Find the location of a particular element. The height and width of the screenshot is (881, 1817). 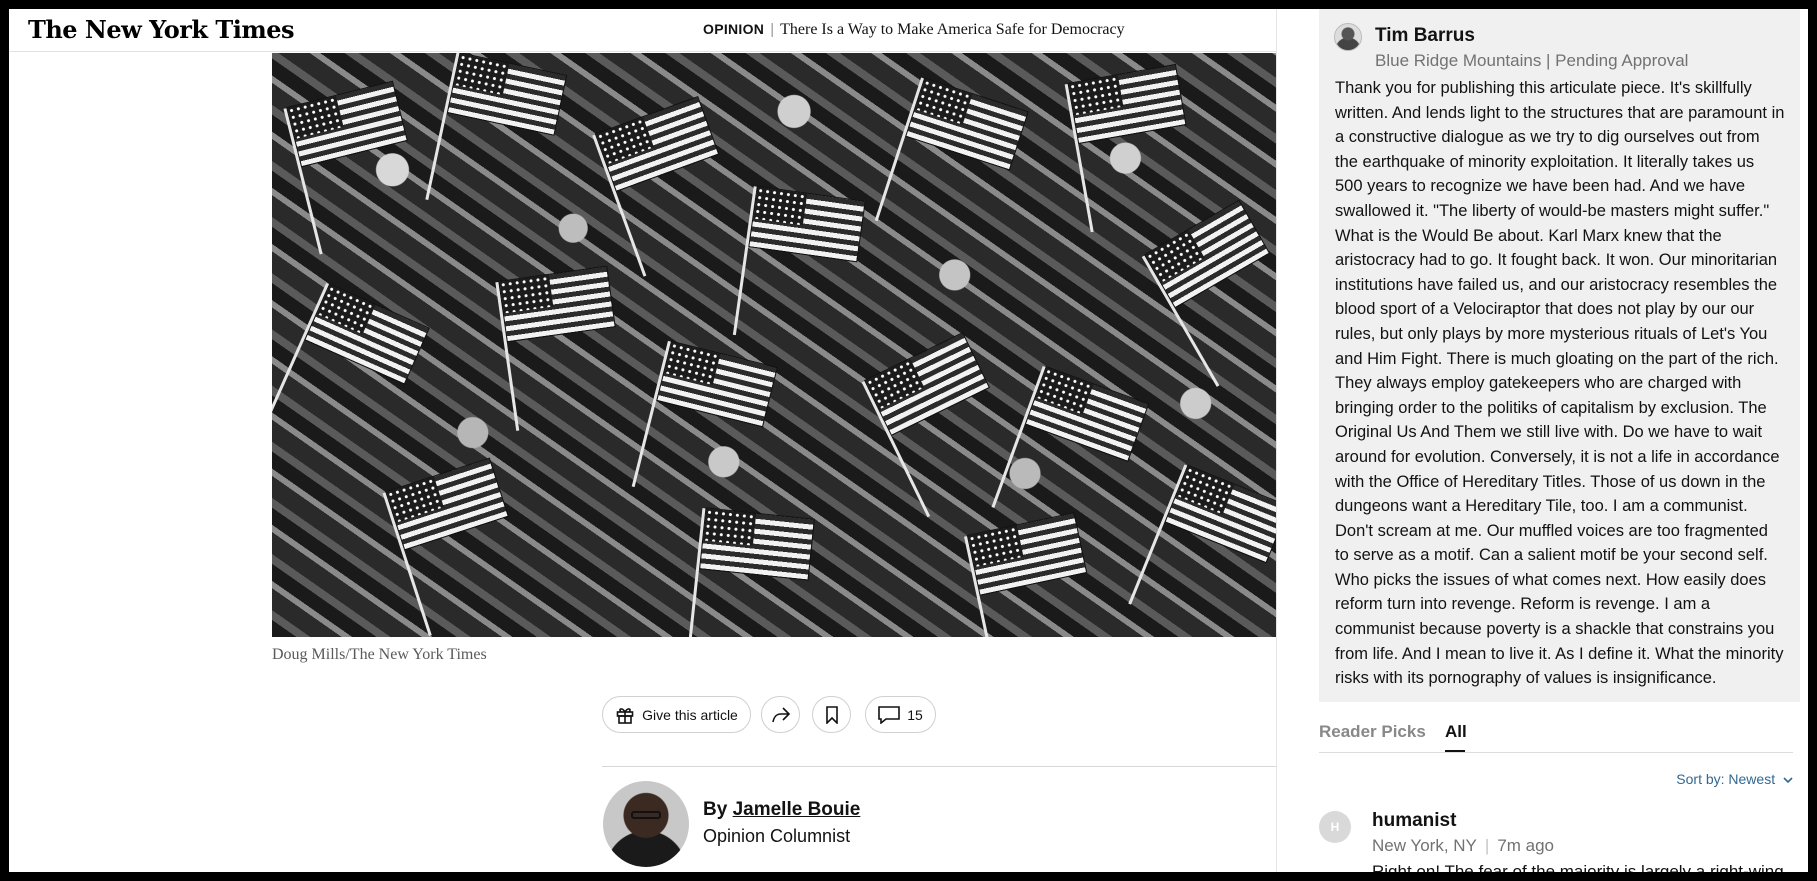

tab-reader-picks: Reader Picks is located at coordinates (1372, 732).